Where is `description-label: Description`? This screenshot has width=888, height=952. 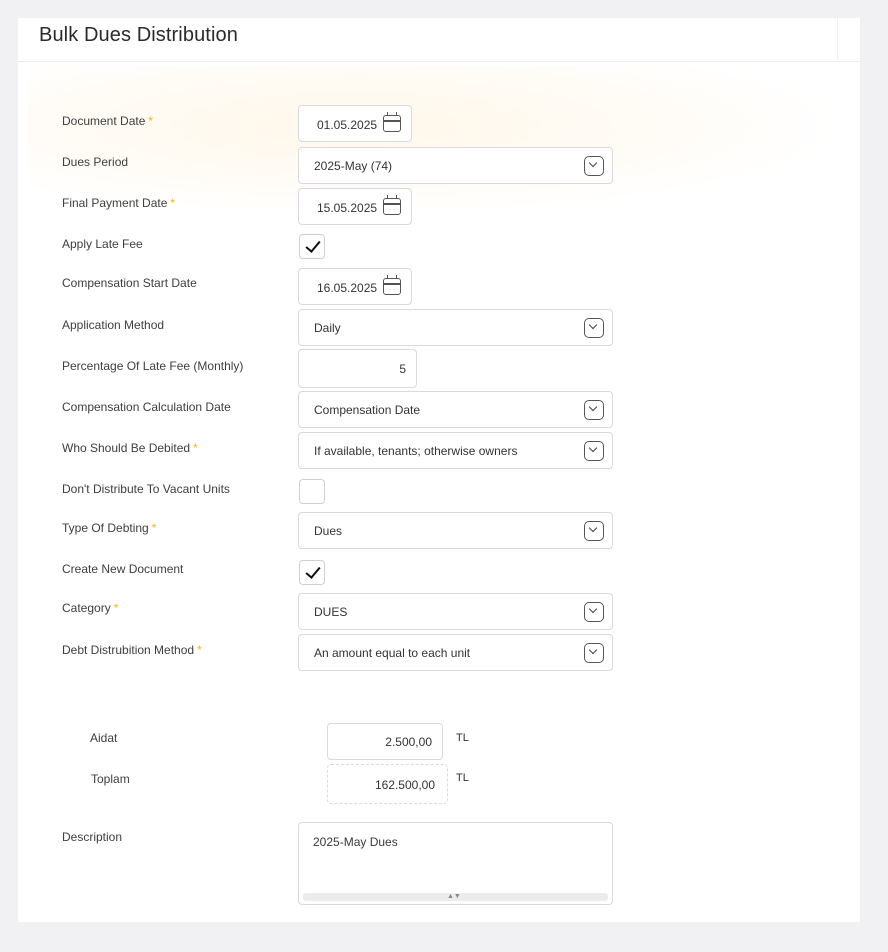 description-label: Description is located at coordinates (92, 837).